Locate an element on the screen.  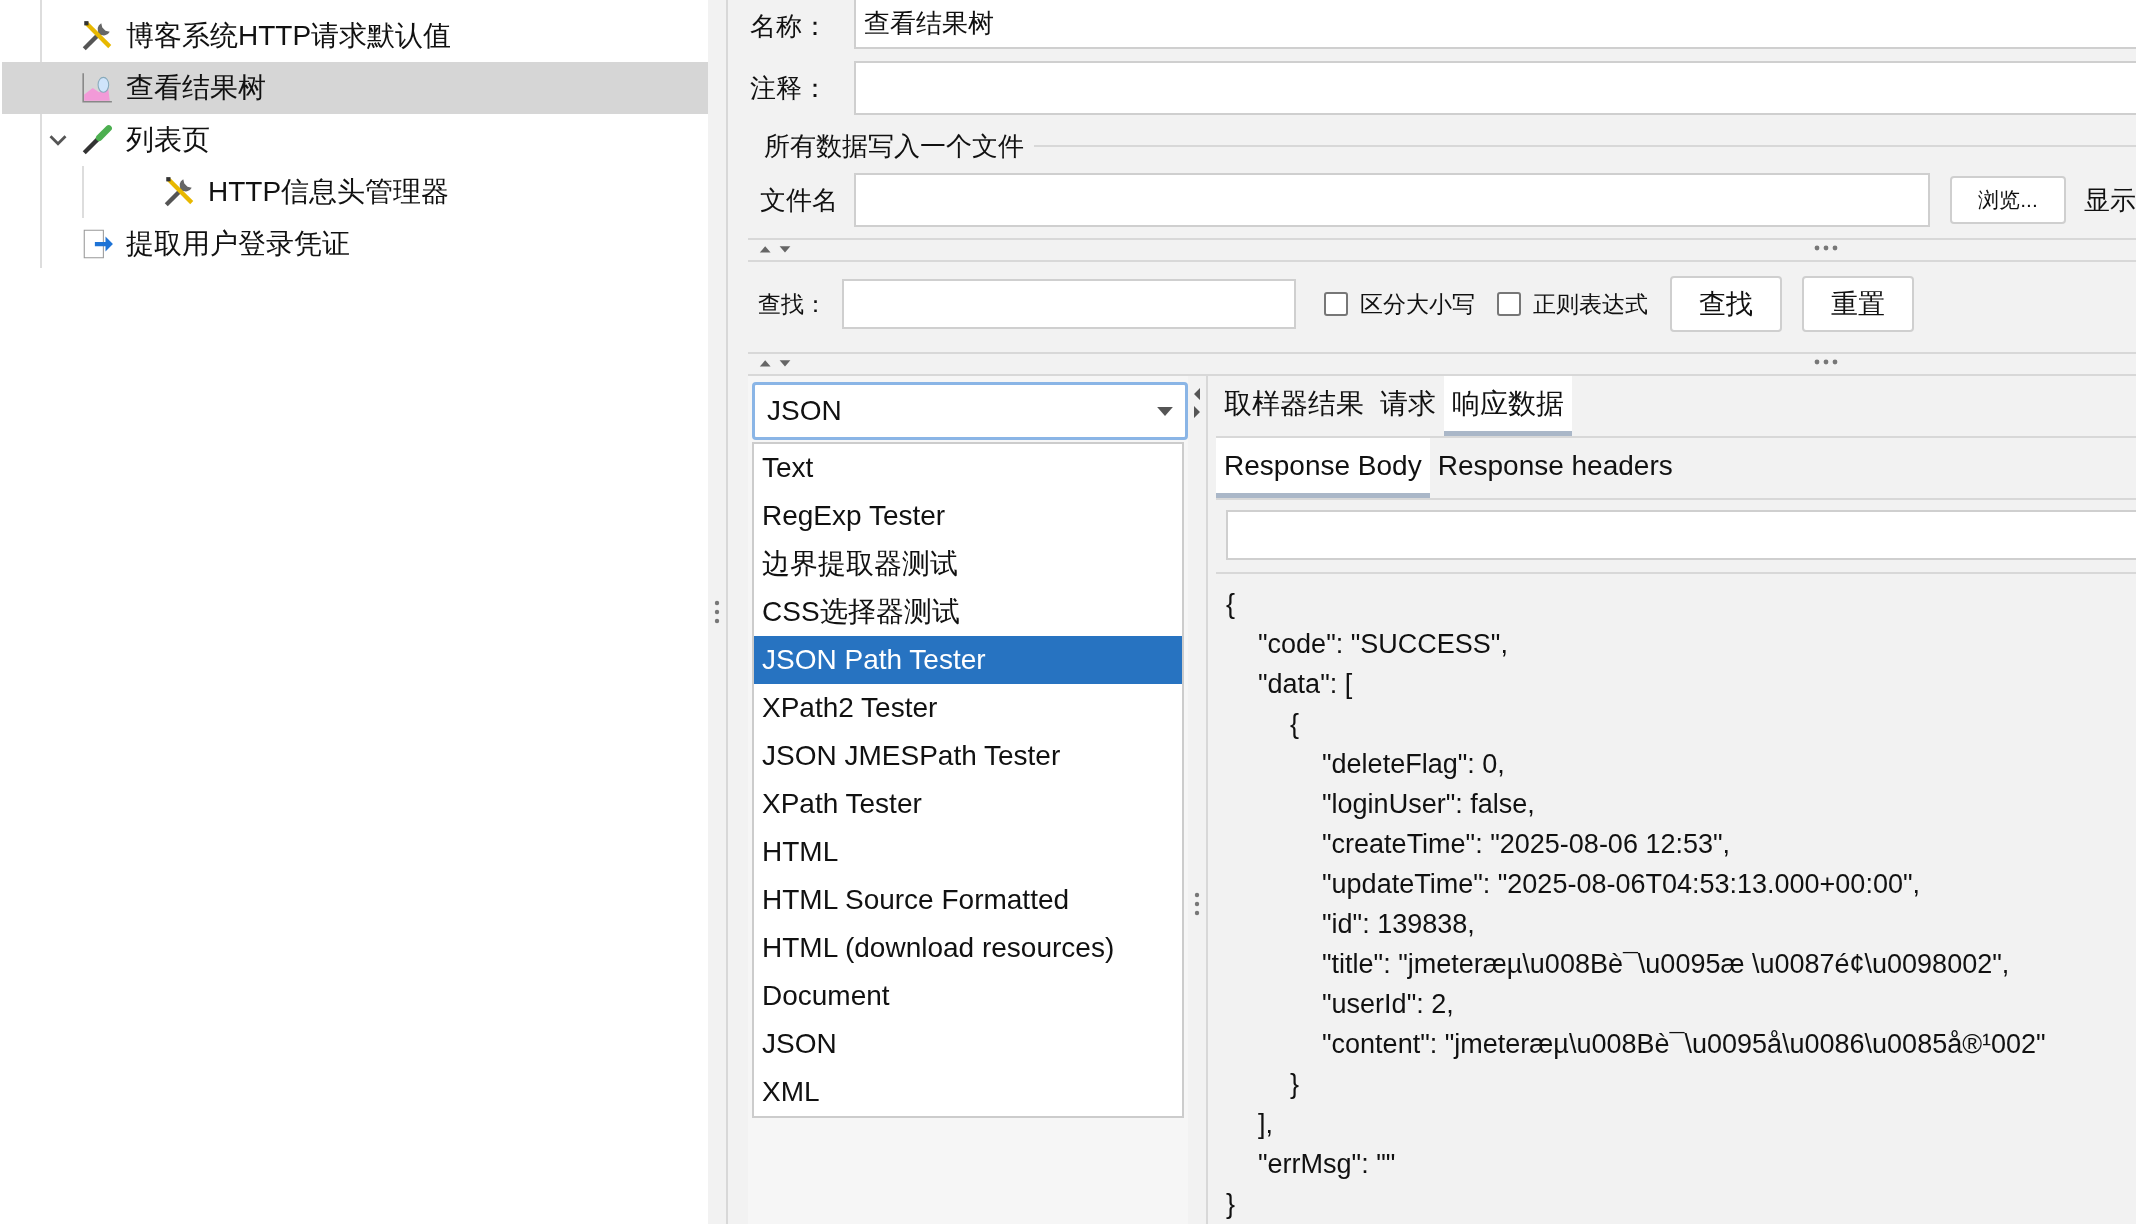
response-tab: Response Body is located at coordinates (1323, 468).